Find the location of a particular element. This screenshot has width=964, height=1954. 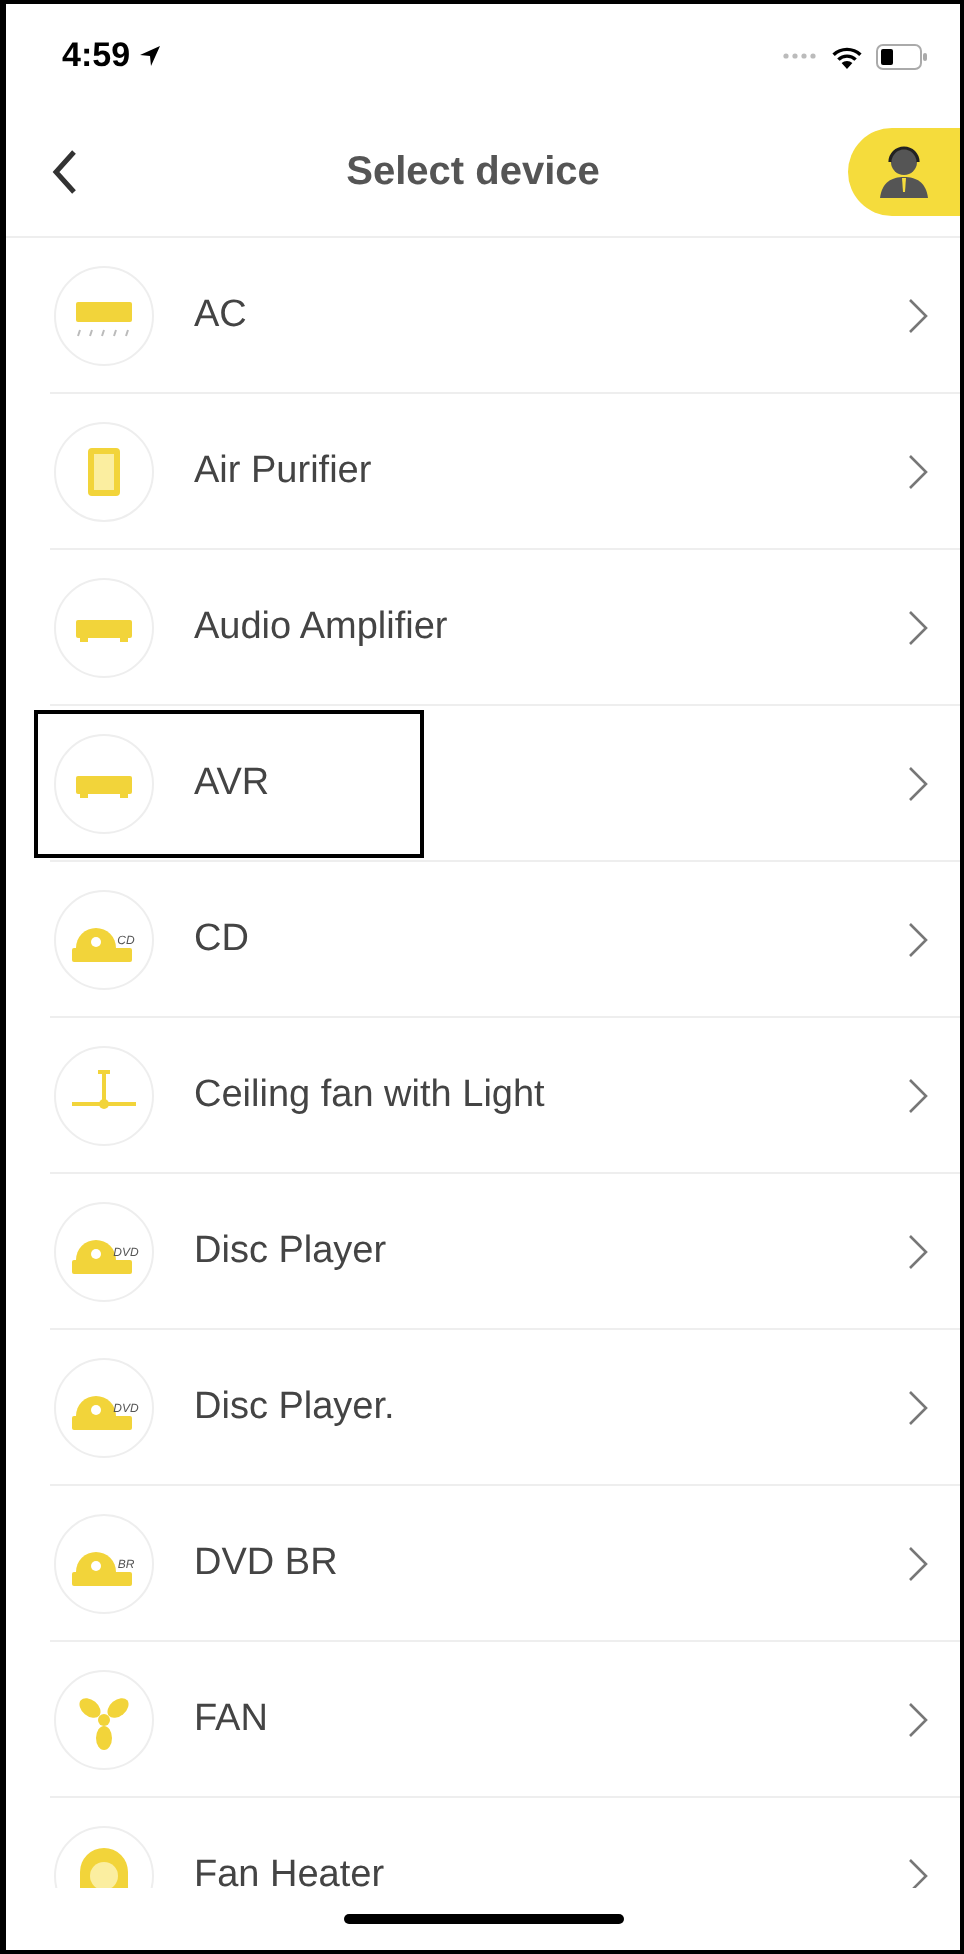

signal-dots-icon is located at coordinates (800, 56).